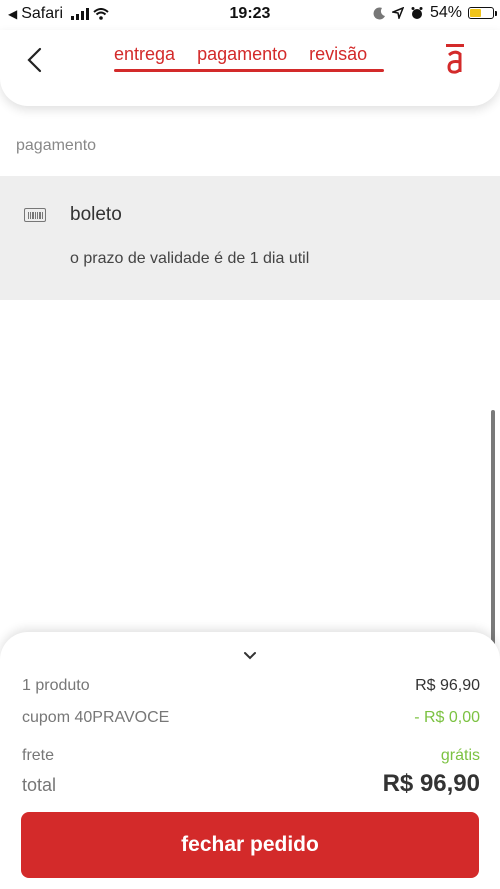 This screenshot has height=889, width=500. Describe the element at coordinates (38, 755) in the screenshot. I see `summary-label: frete` at that location.